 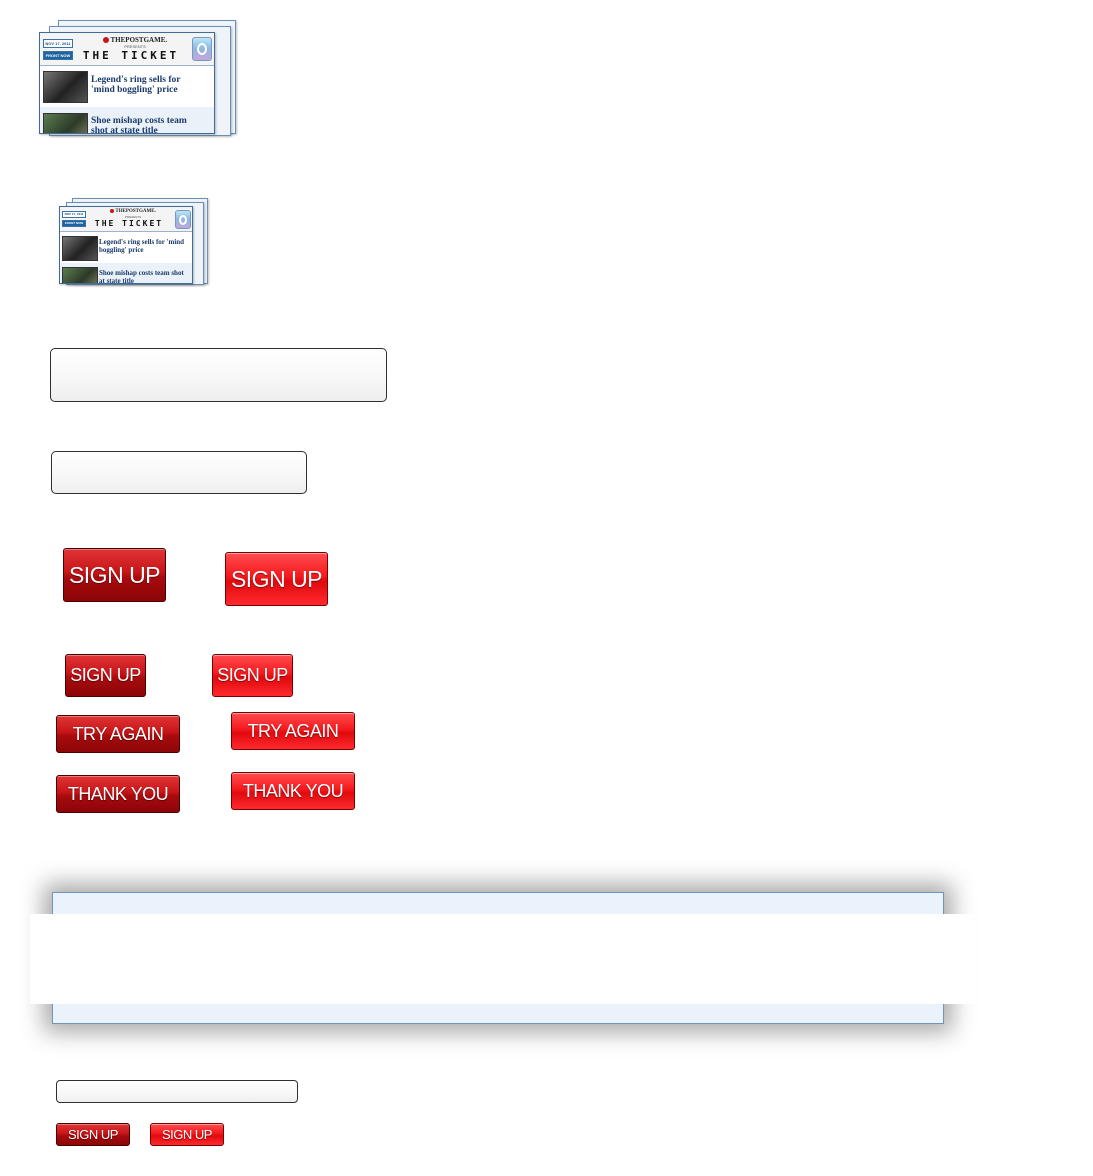 What do you see at coordinates (276, 579) in the screenshot?
I see `sign-up-button-large-hover: SIGN UP` at bounding box center [276, 579].